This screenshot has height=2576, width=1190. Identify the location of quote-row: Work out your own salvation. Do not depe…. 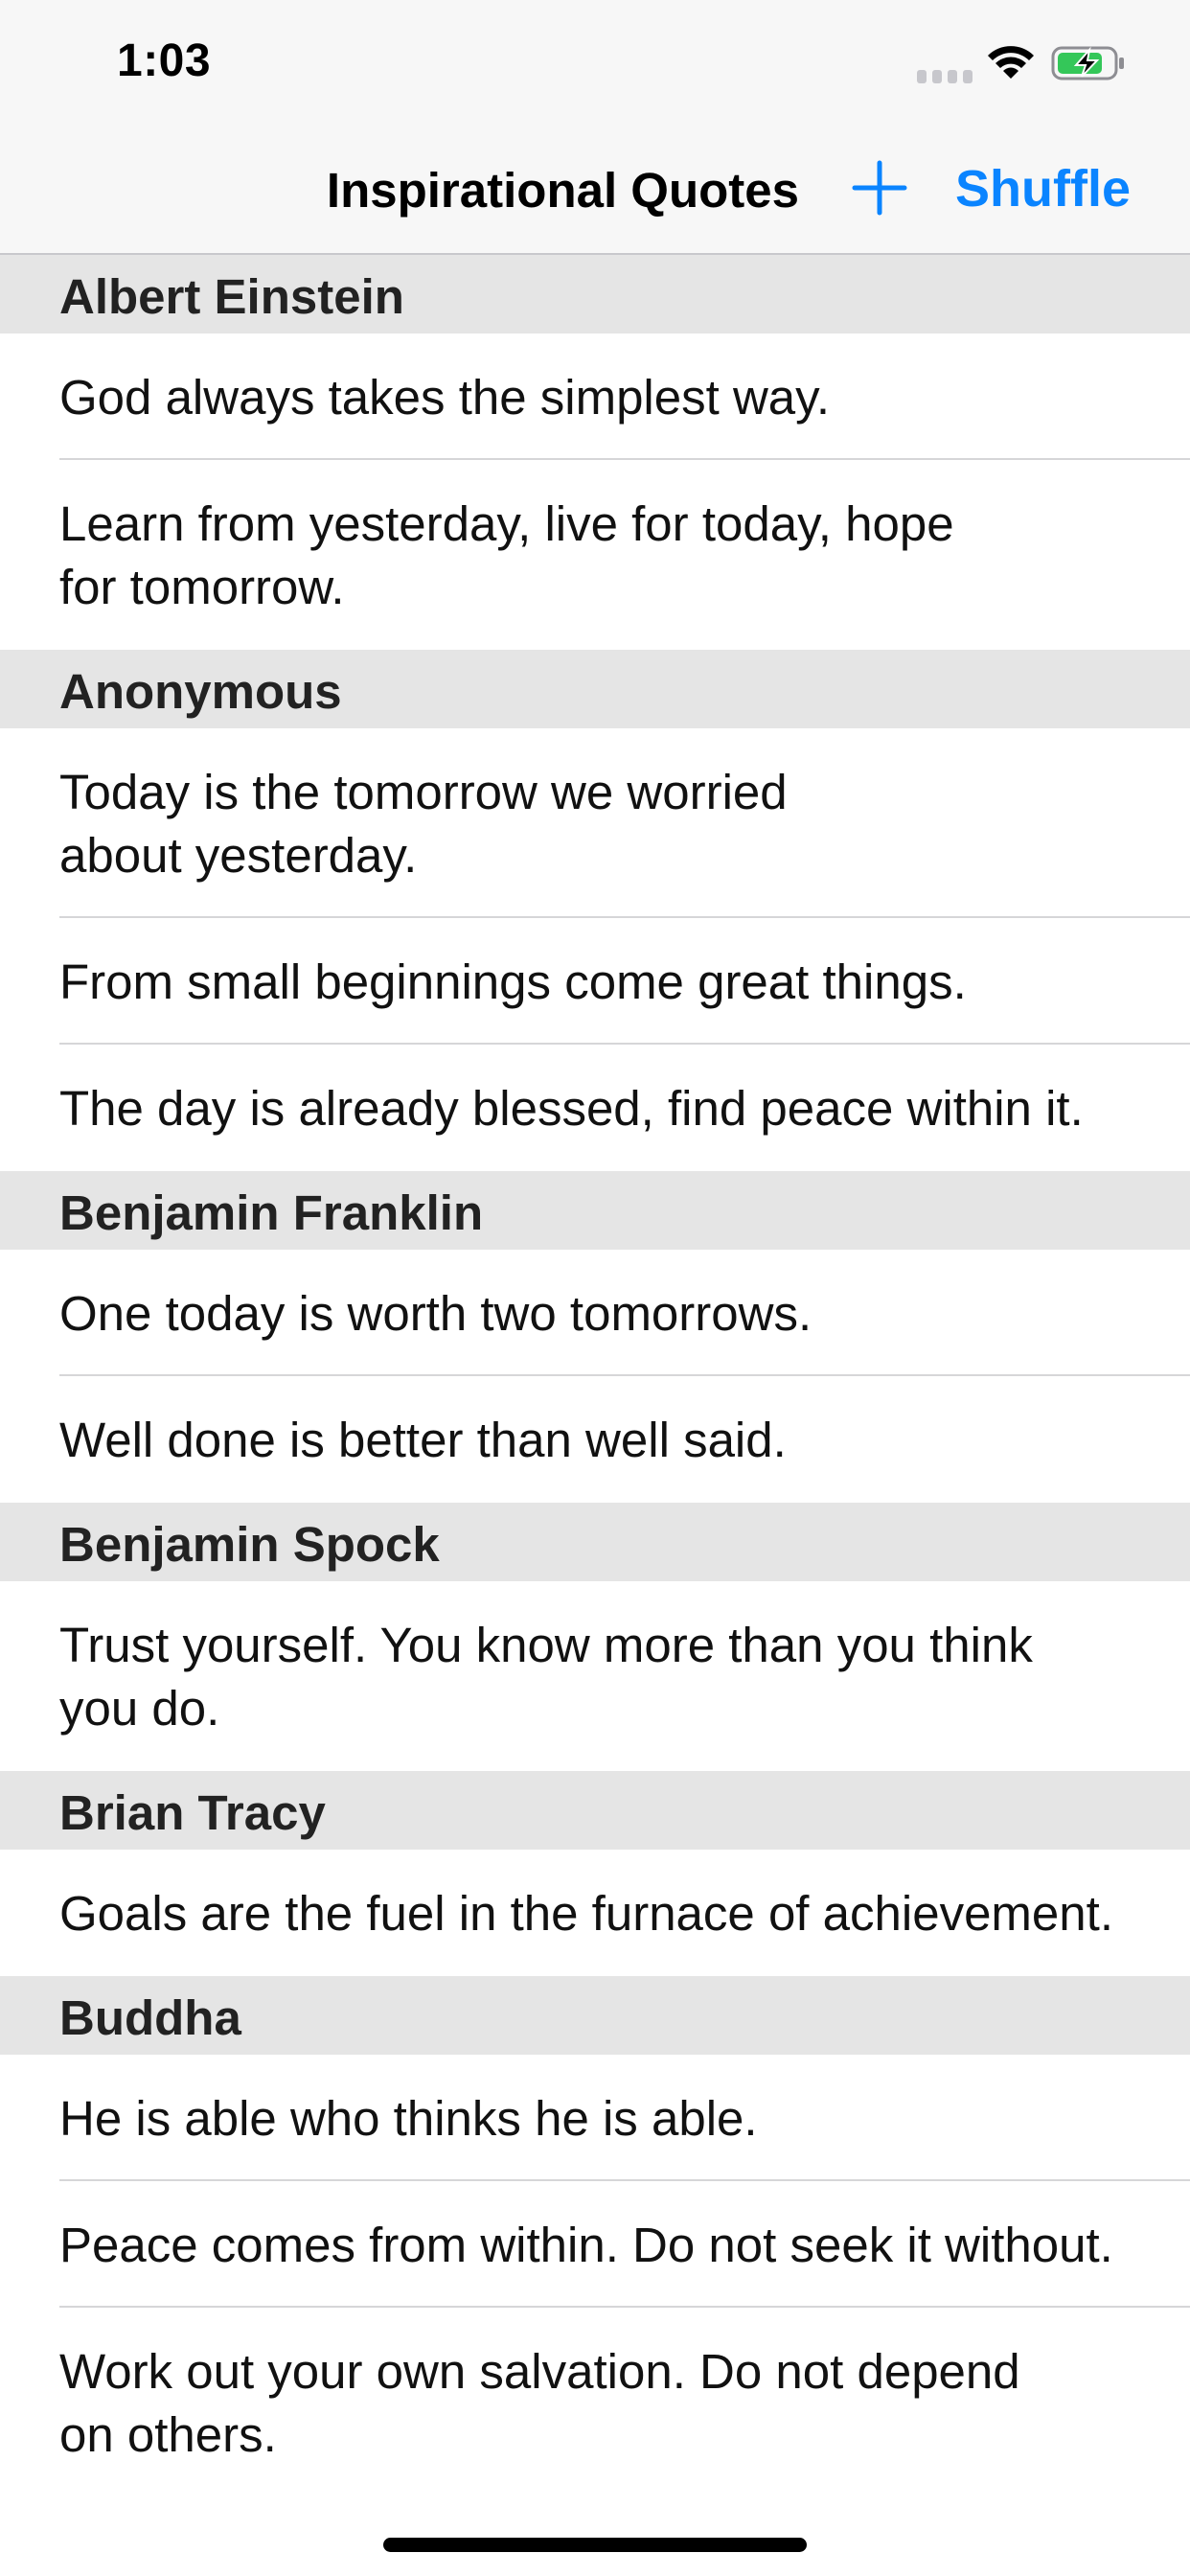
(595, 2402).